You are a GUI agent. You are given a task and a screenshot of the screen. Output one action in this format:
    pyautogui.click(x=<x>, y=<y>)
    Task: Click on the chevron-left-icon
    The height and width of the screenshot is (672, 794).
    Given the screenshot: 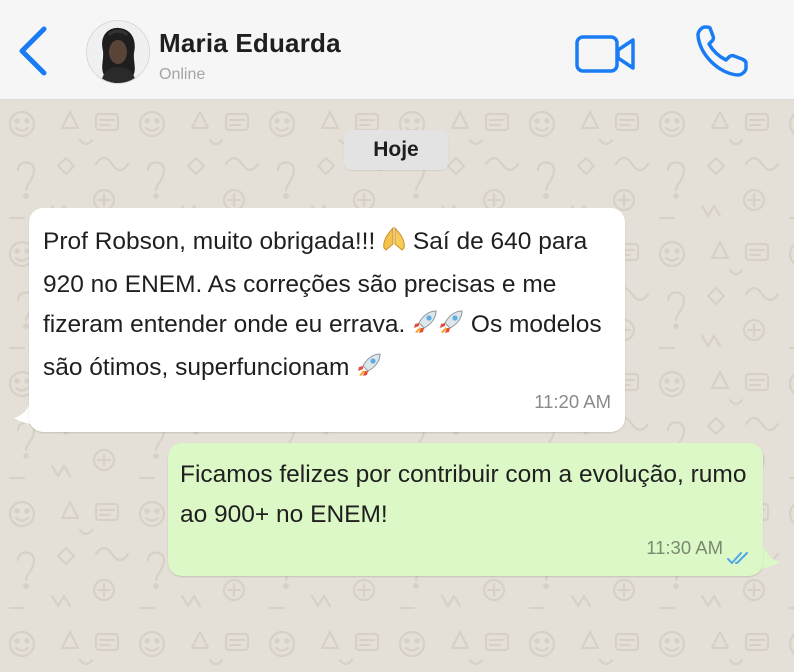 What is the action you would take?
    pyautogui.click(x=33, y=51)
    